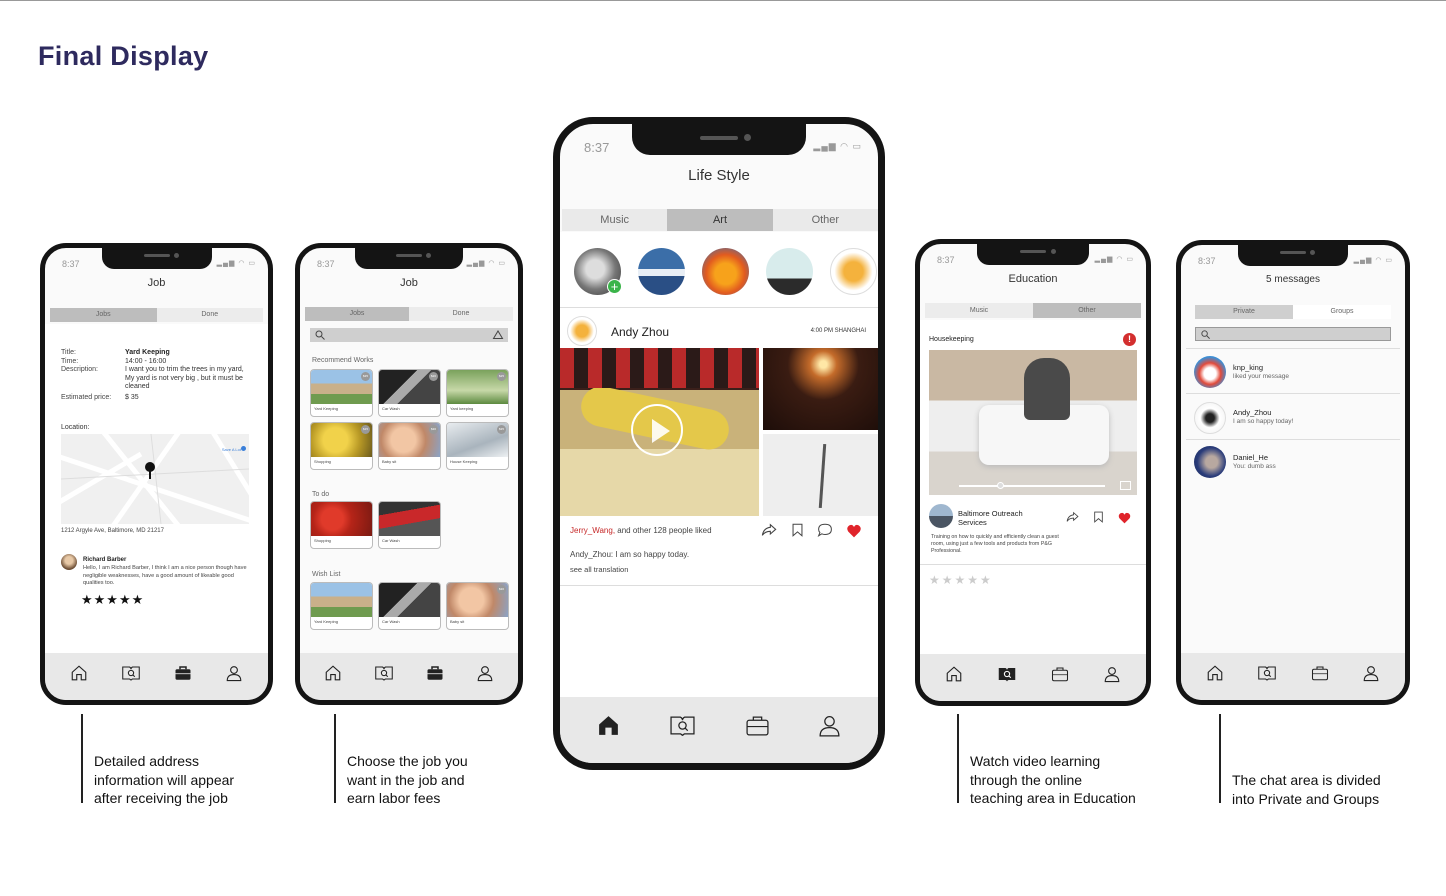 The height and width of the screenshot is (896, 1446). Describe the element at coordinates (1003, 518) in the screenshot. I see `provider-name: Baltimore Outreach Services` at that location.